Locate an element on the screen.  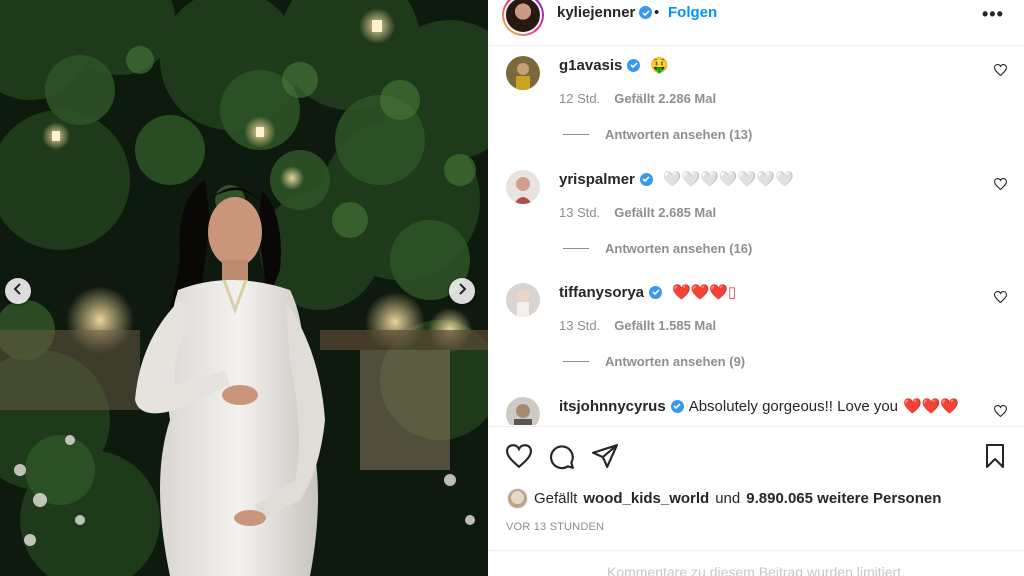
view-replies-button: Antworten ansehen (16) is located at coordinates (657, 248).